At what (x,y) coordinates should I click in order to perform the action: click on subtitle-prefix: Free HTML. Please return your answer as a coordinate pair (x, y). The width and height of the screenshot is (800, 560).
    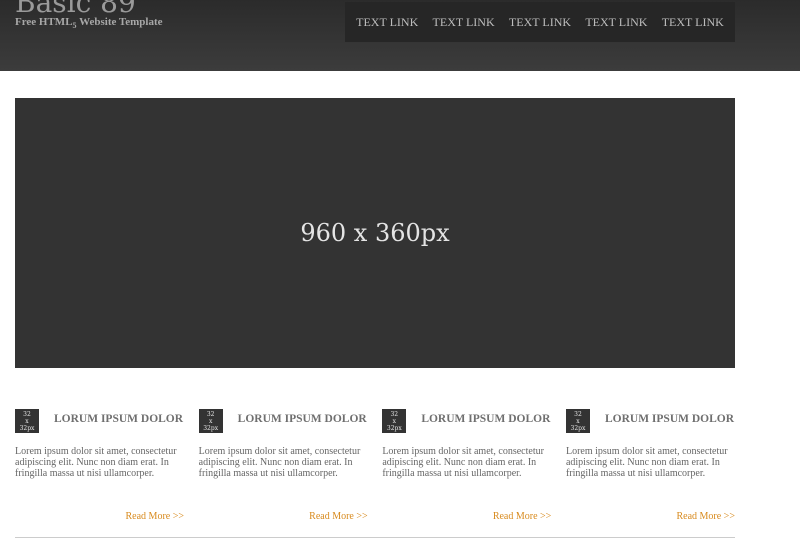
    Looking at the image, I should click on (44, 22).